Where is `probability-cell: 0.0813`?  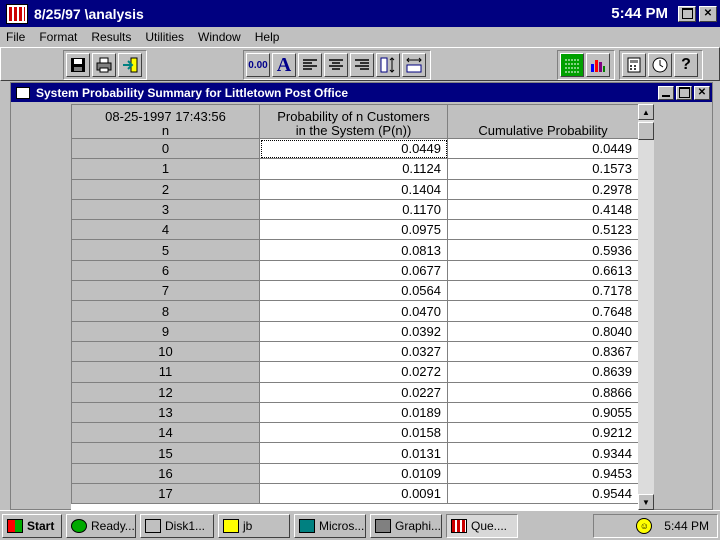 probability-cell: 0.0813 is located at coordinates (353, 250).